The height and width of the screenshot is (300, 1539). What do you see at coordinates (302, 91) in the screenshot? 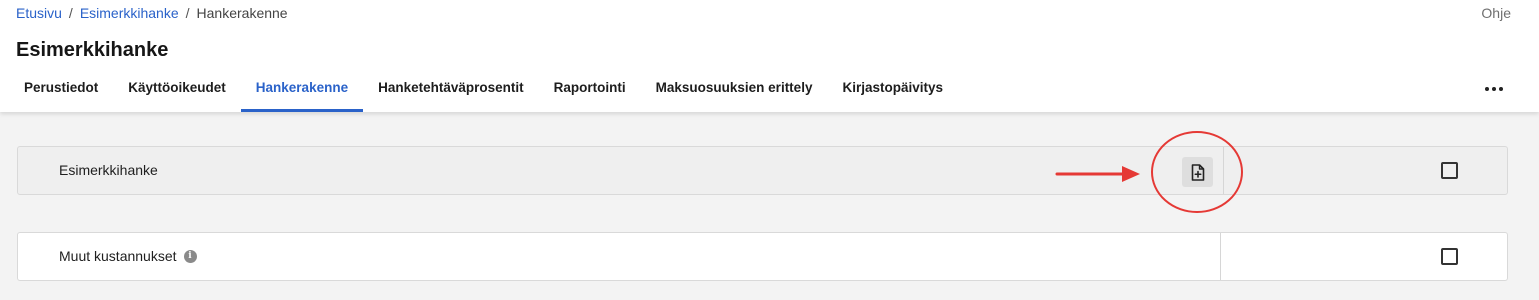
I see `tab-hankerakenne: Hankerakenne` at bounding box center [302, 91].